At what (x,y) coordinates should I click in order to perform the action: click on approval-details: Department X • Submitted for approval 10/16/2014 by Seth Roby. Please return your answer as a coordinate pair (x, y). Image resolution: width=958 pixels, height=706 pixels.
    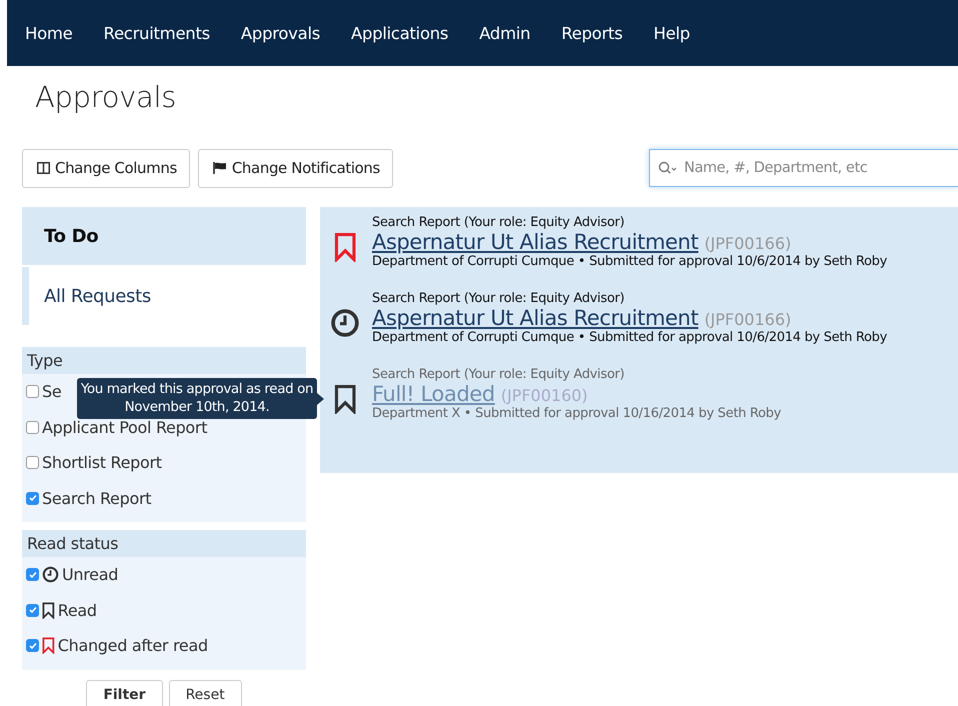
    Looking at the image, I should click on (577, 413).